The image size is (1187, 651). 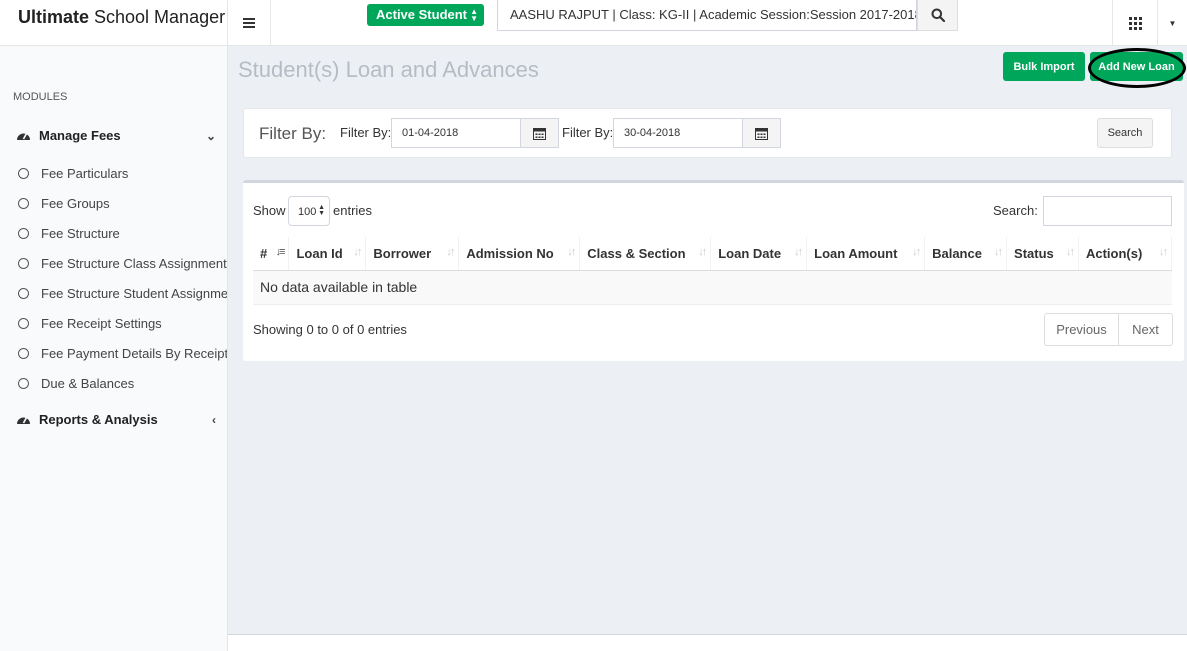 I want to click on search-icon, so click(x=938, y=15).